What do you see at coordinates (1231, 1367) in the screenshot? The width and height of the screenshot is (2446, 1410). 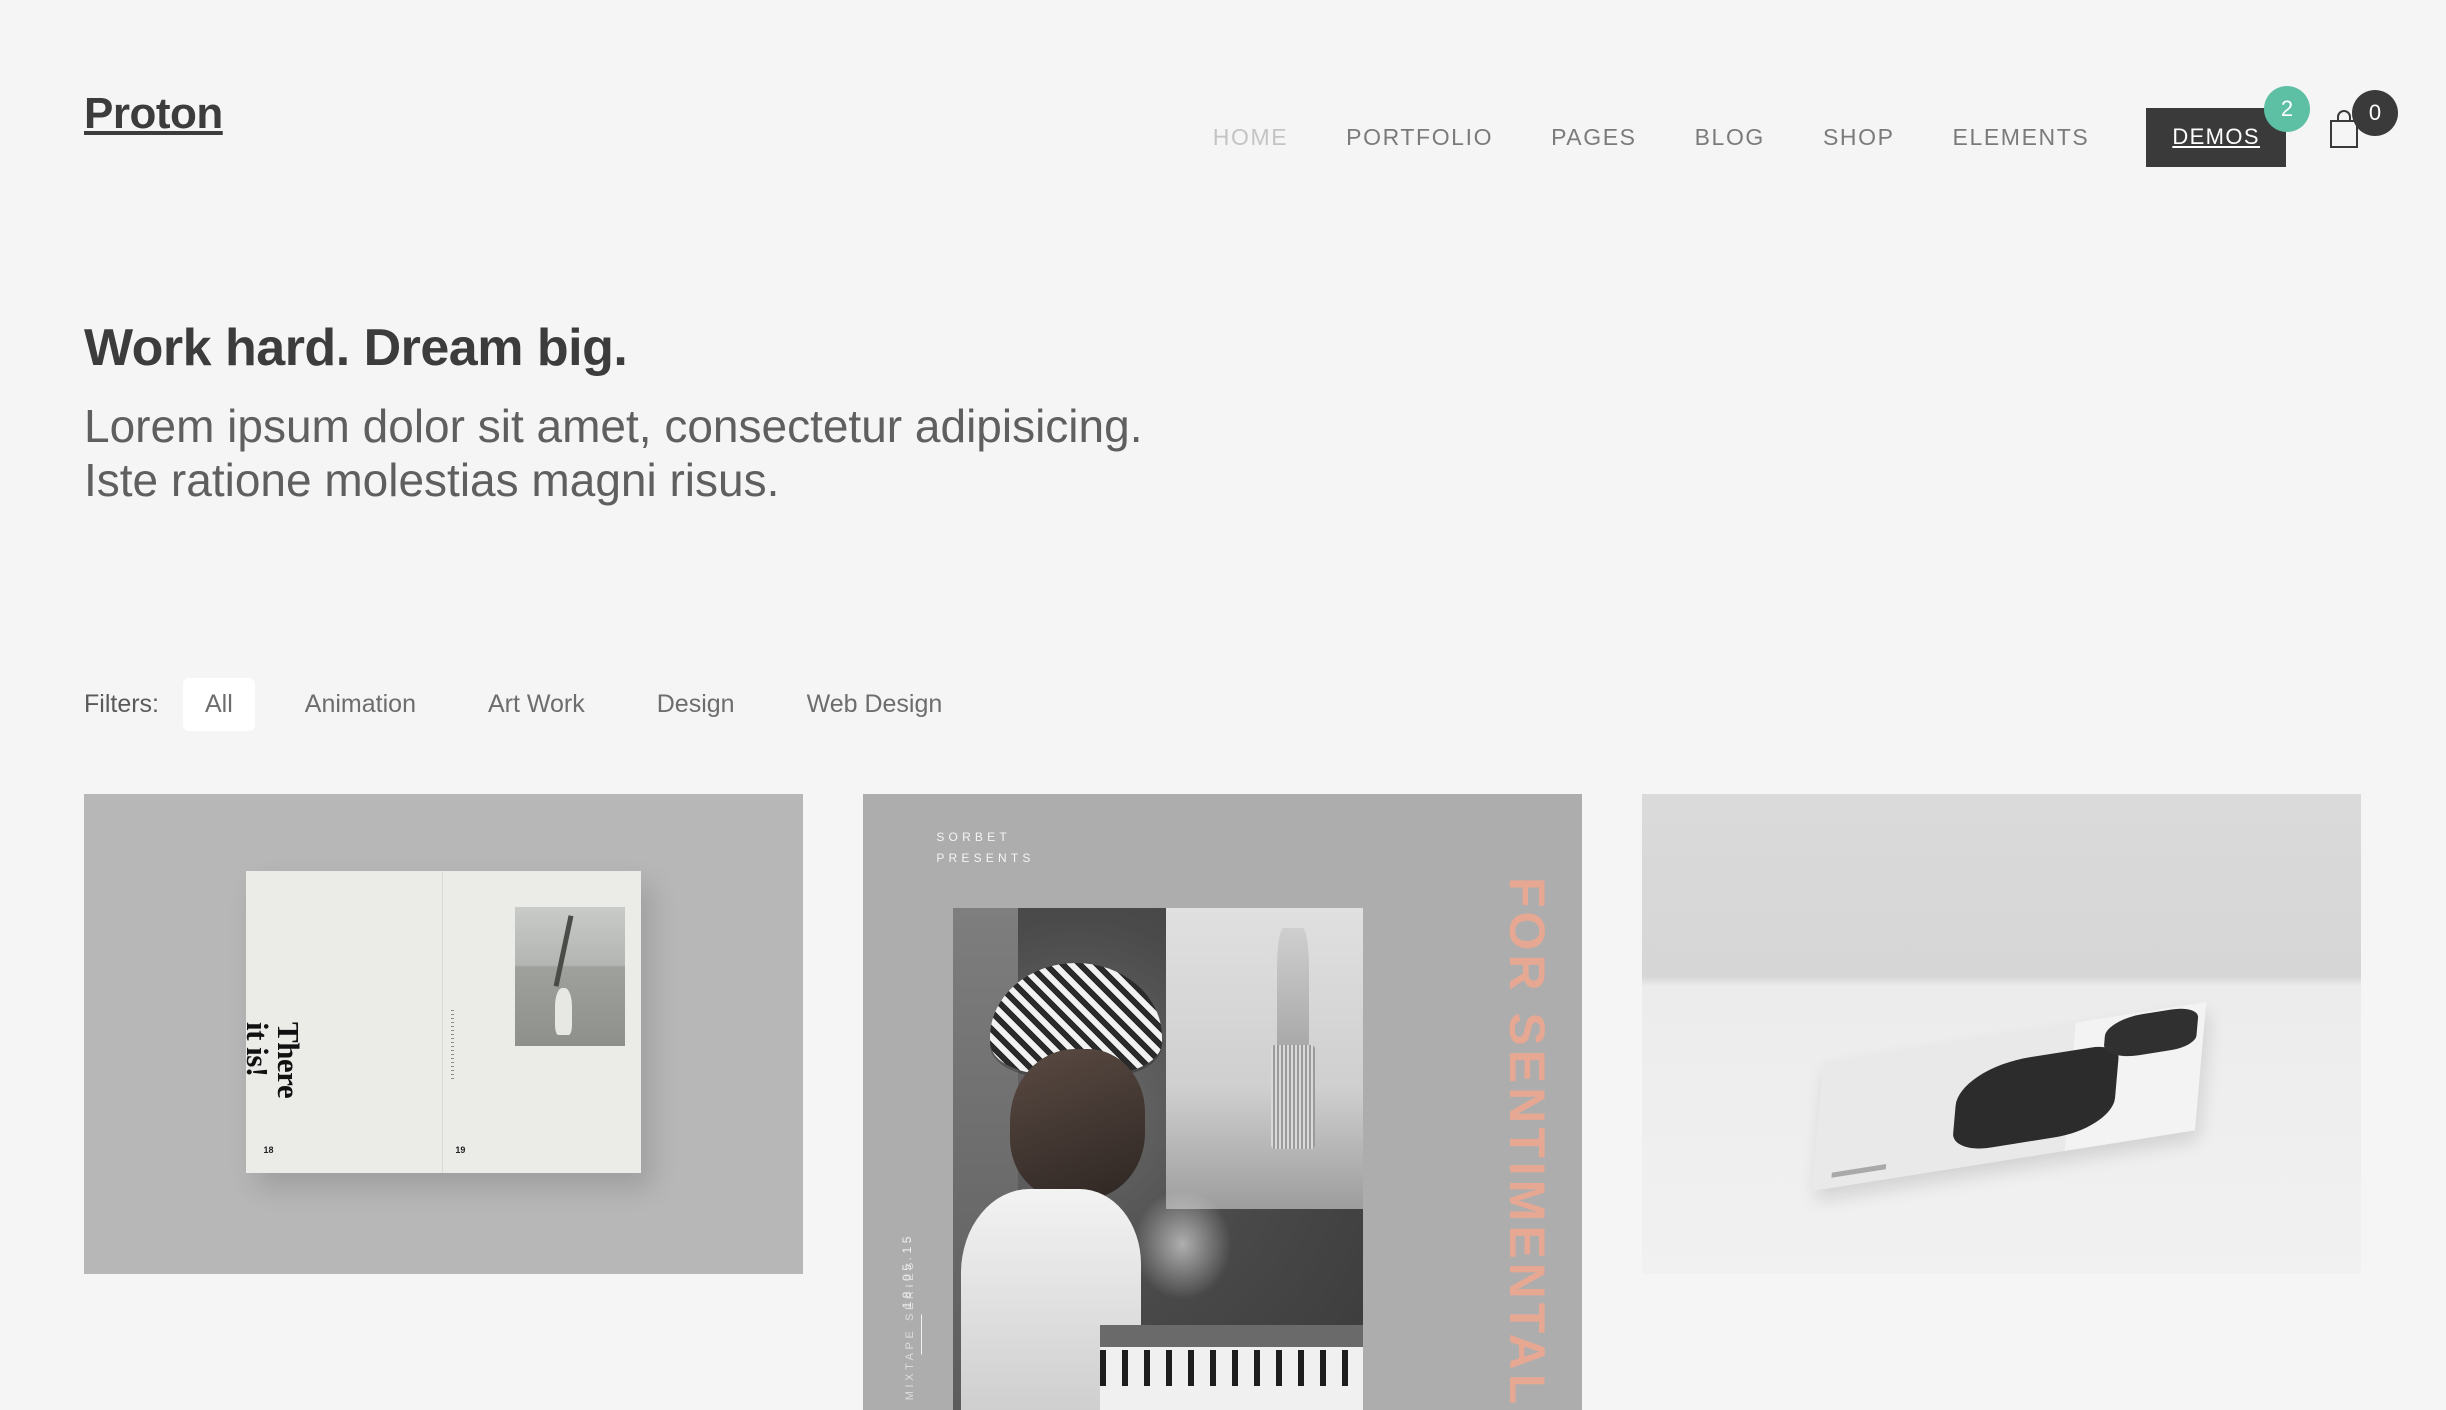 I see `piano-keys-shape` at bounding box center [1231, 1367].